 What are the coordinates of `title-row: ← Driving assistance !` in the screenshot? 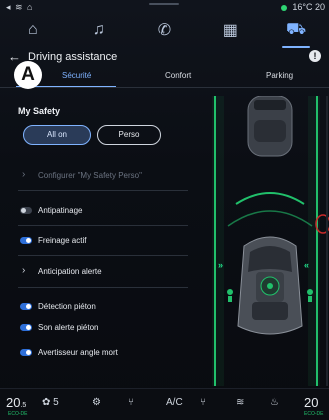 It's located at (164, 57).